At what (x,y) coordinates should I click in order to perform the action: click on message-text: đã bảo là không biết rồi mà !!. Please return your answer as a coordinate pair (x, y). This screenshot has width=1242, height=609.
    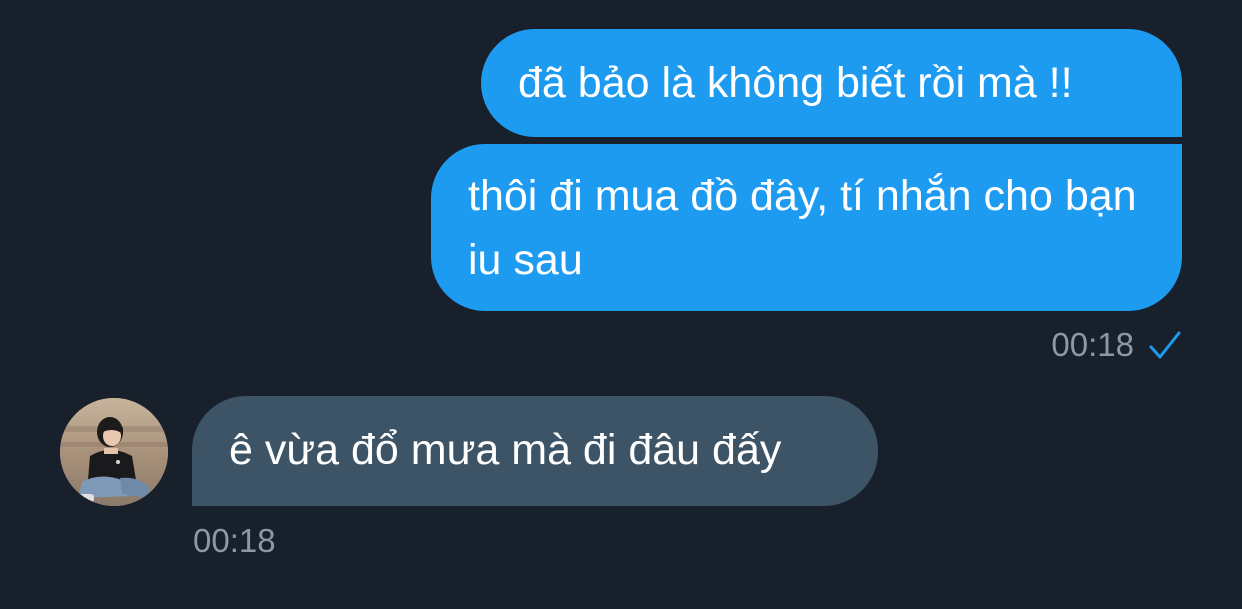
    Looking at the image, I should click on (795, 83).